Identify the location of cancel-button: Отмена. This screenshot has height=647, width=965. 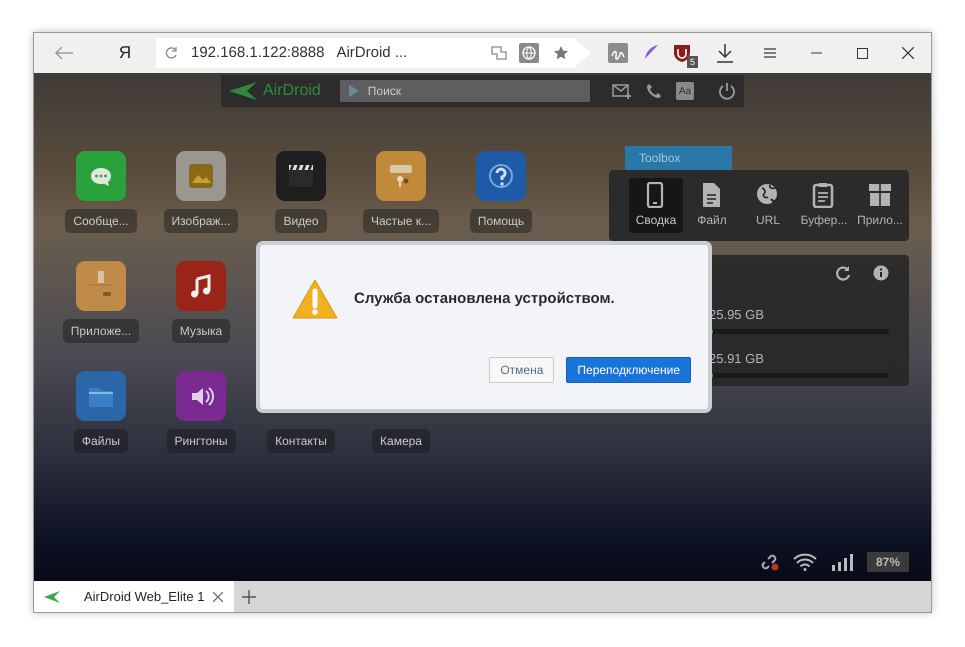
(521, 370).